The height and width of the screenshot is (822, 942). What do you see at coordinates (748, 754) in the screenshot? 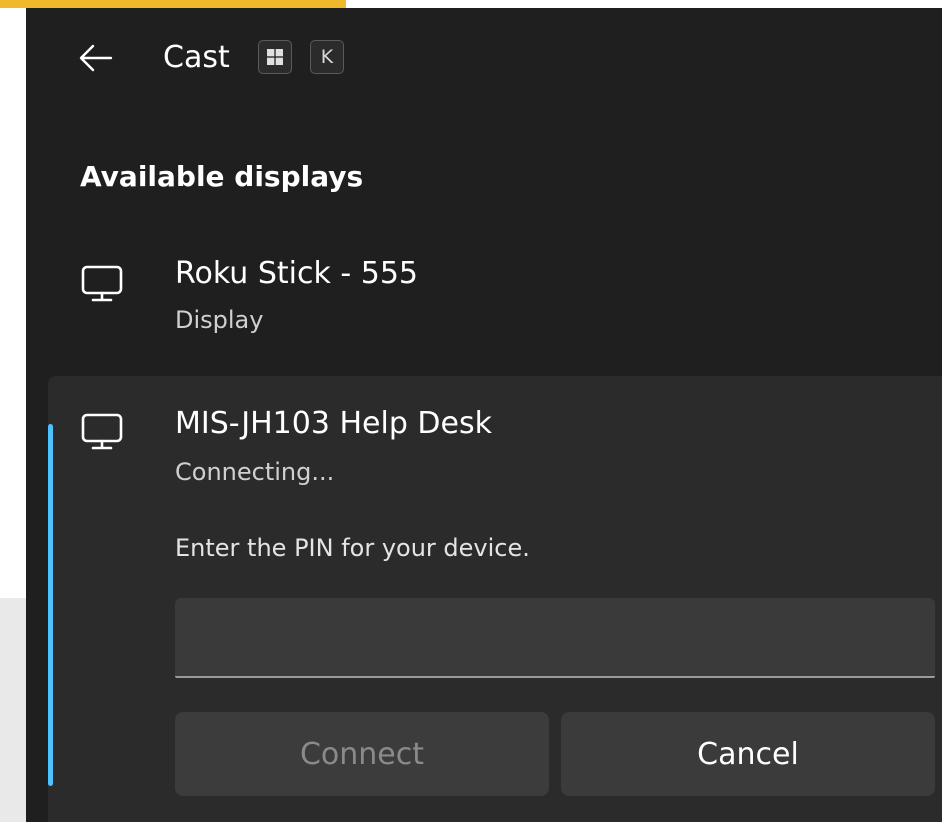
I see `cancel-button: Cancel` at bounding box center [748, 754].